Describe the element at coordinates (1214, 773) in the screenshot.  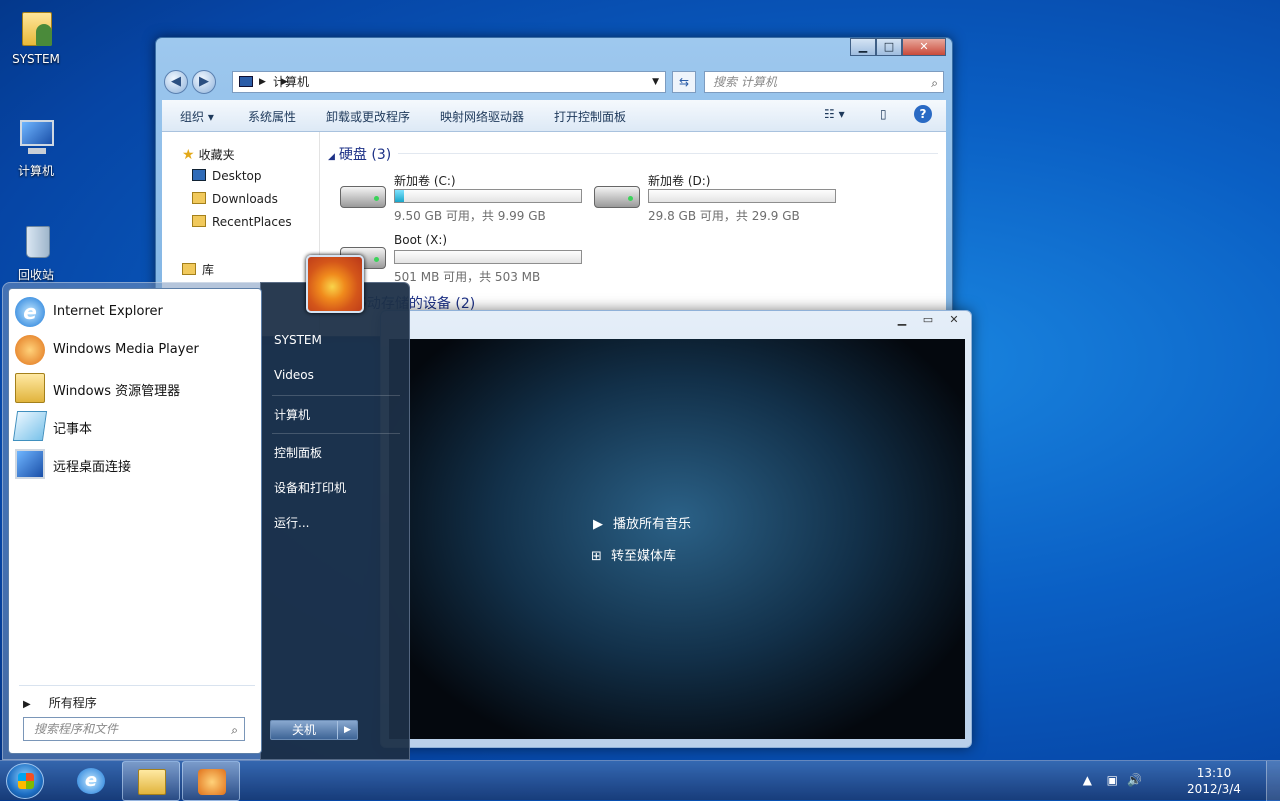
I see `clock-time: 13:10` at that location.